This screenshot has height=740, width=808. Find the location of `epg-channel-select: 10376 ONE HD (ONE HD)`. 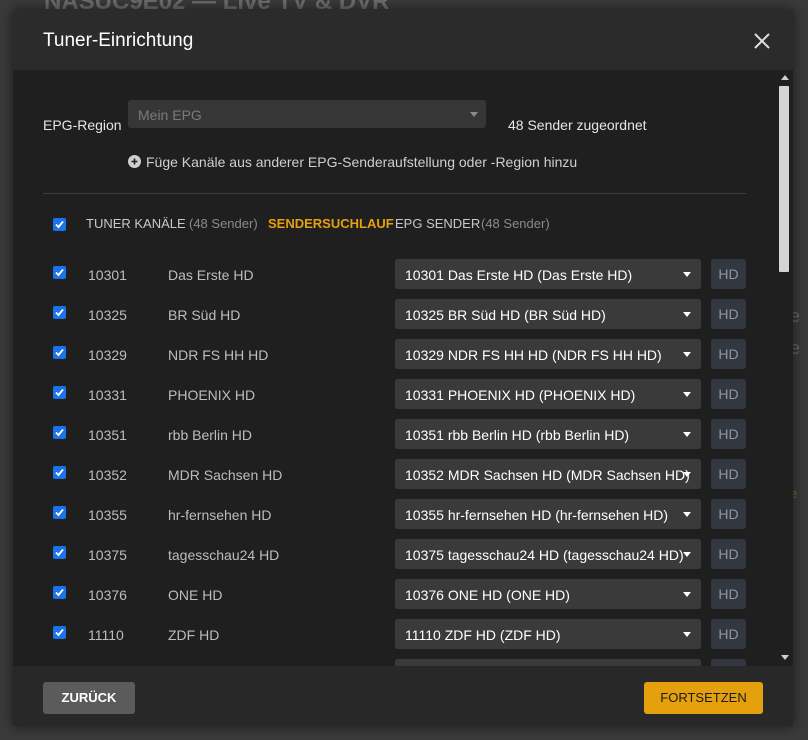

epg-channel-select: 10376 ONE HD (ONE HD) is located at coordinates (548, 594).